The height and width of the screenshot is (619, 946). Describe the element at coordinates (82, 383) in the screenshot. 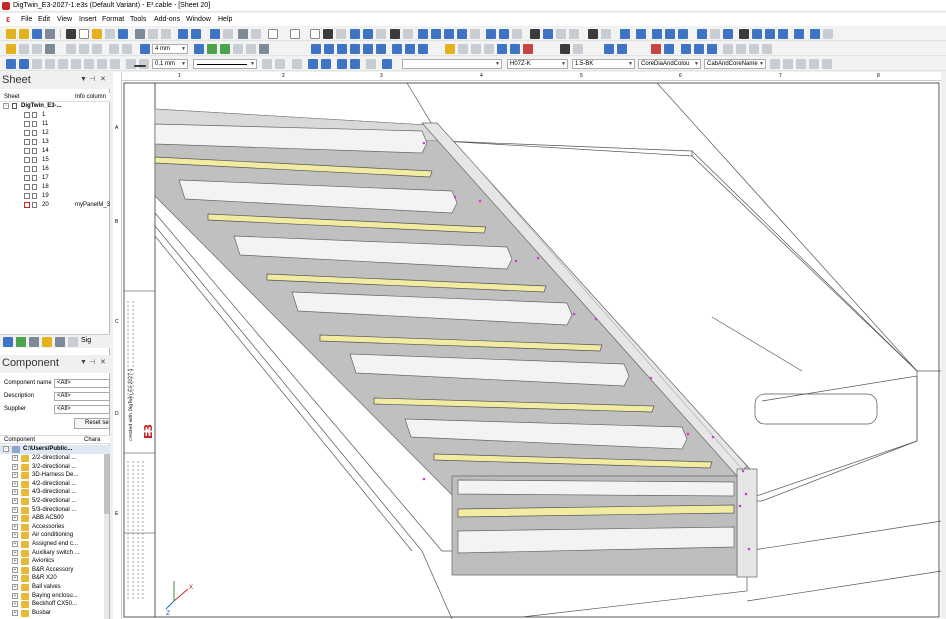

I see `component-name-input: <All>` at that location.